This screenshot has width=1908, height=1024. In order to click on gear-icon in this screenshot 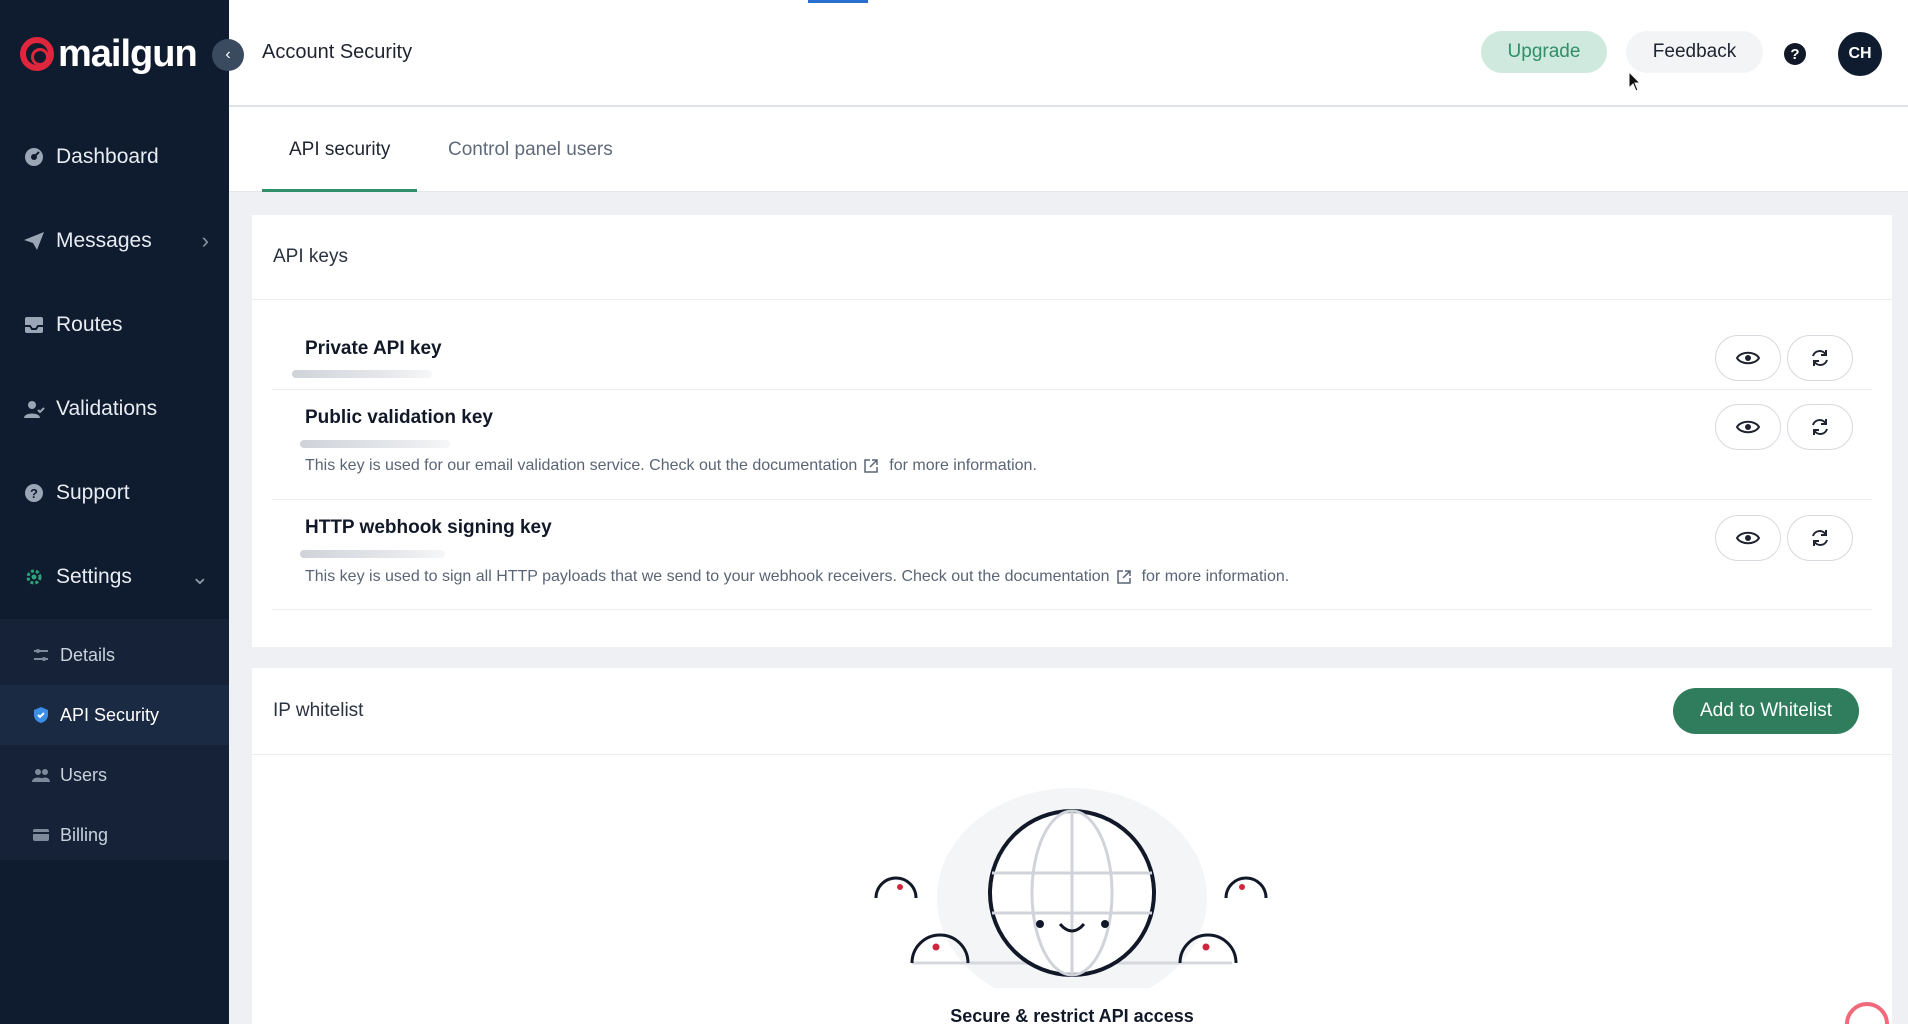, I will do `click(34, 577)`.